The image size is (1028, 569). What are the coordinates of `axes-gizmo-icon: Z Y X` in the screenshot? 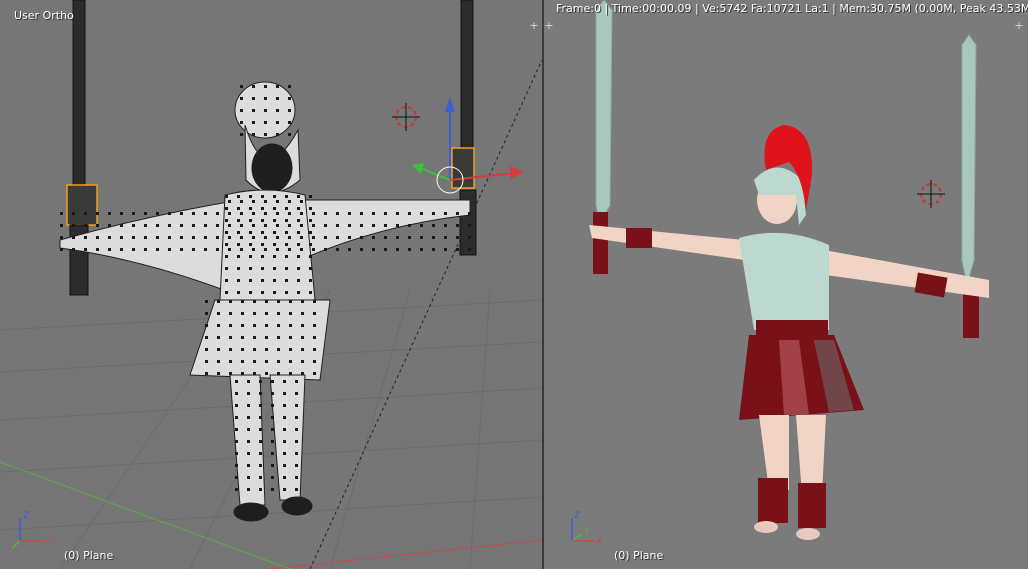 It's located at (586, 529).